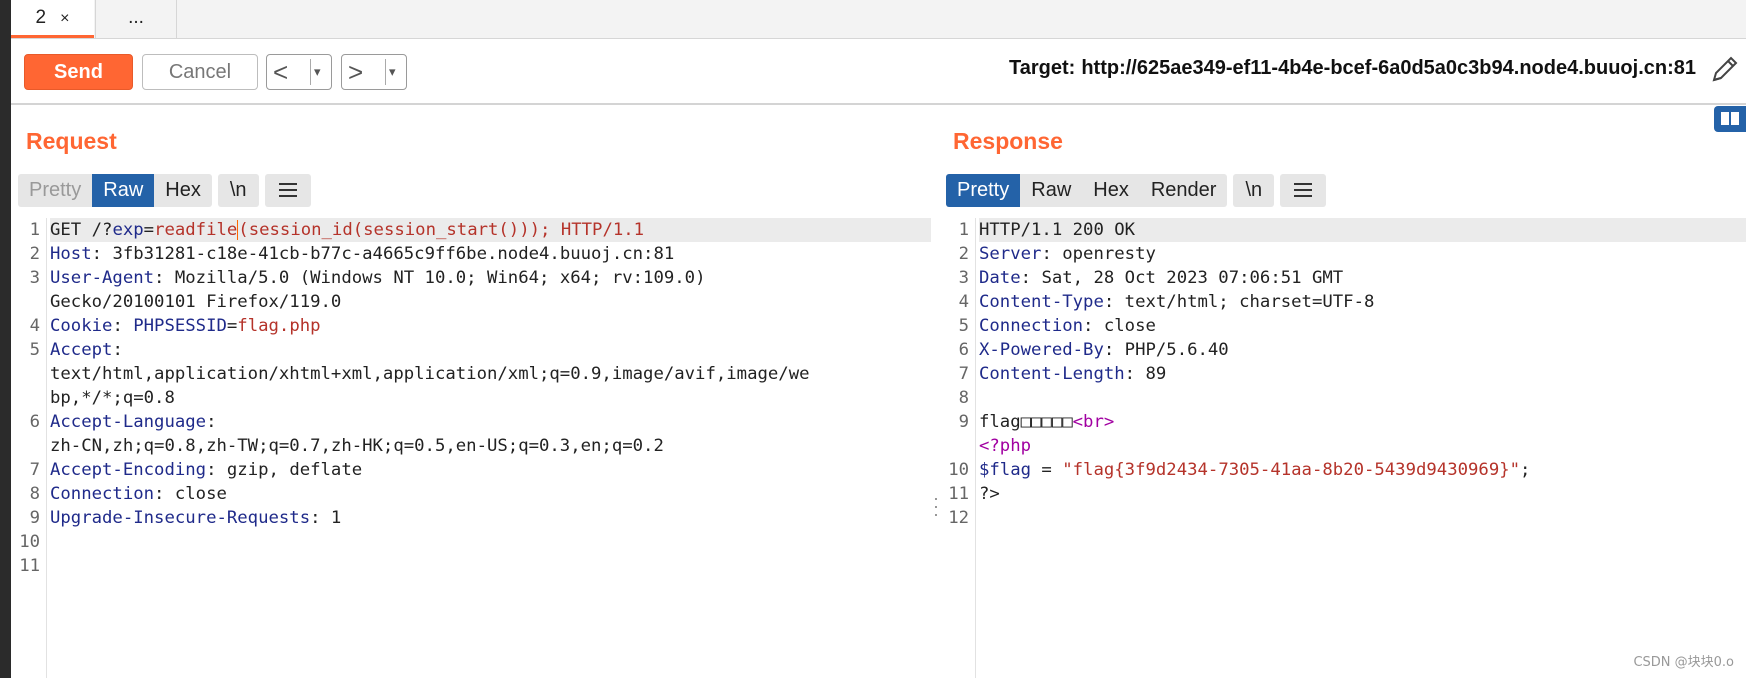  Describe the element at coordinates (64, 18) in the screenshot. I see `close-icon: ×` at that location.